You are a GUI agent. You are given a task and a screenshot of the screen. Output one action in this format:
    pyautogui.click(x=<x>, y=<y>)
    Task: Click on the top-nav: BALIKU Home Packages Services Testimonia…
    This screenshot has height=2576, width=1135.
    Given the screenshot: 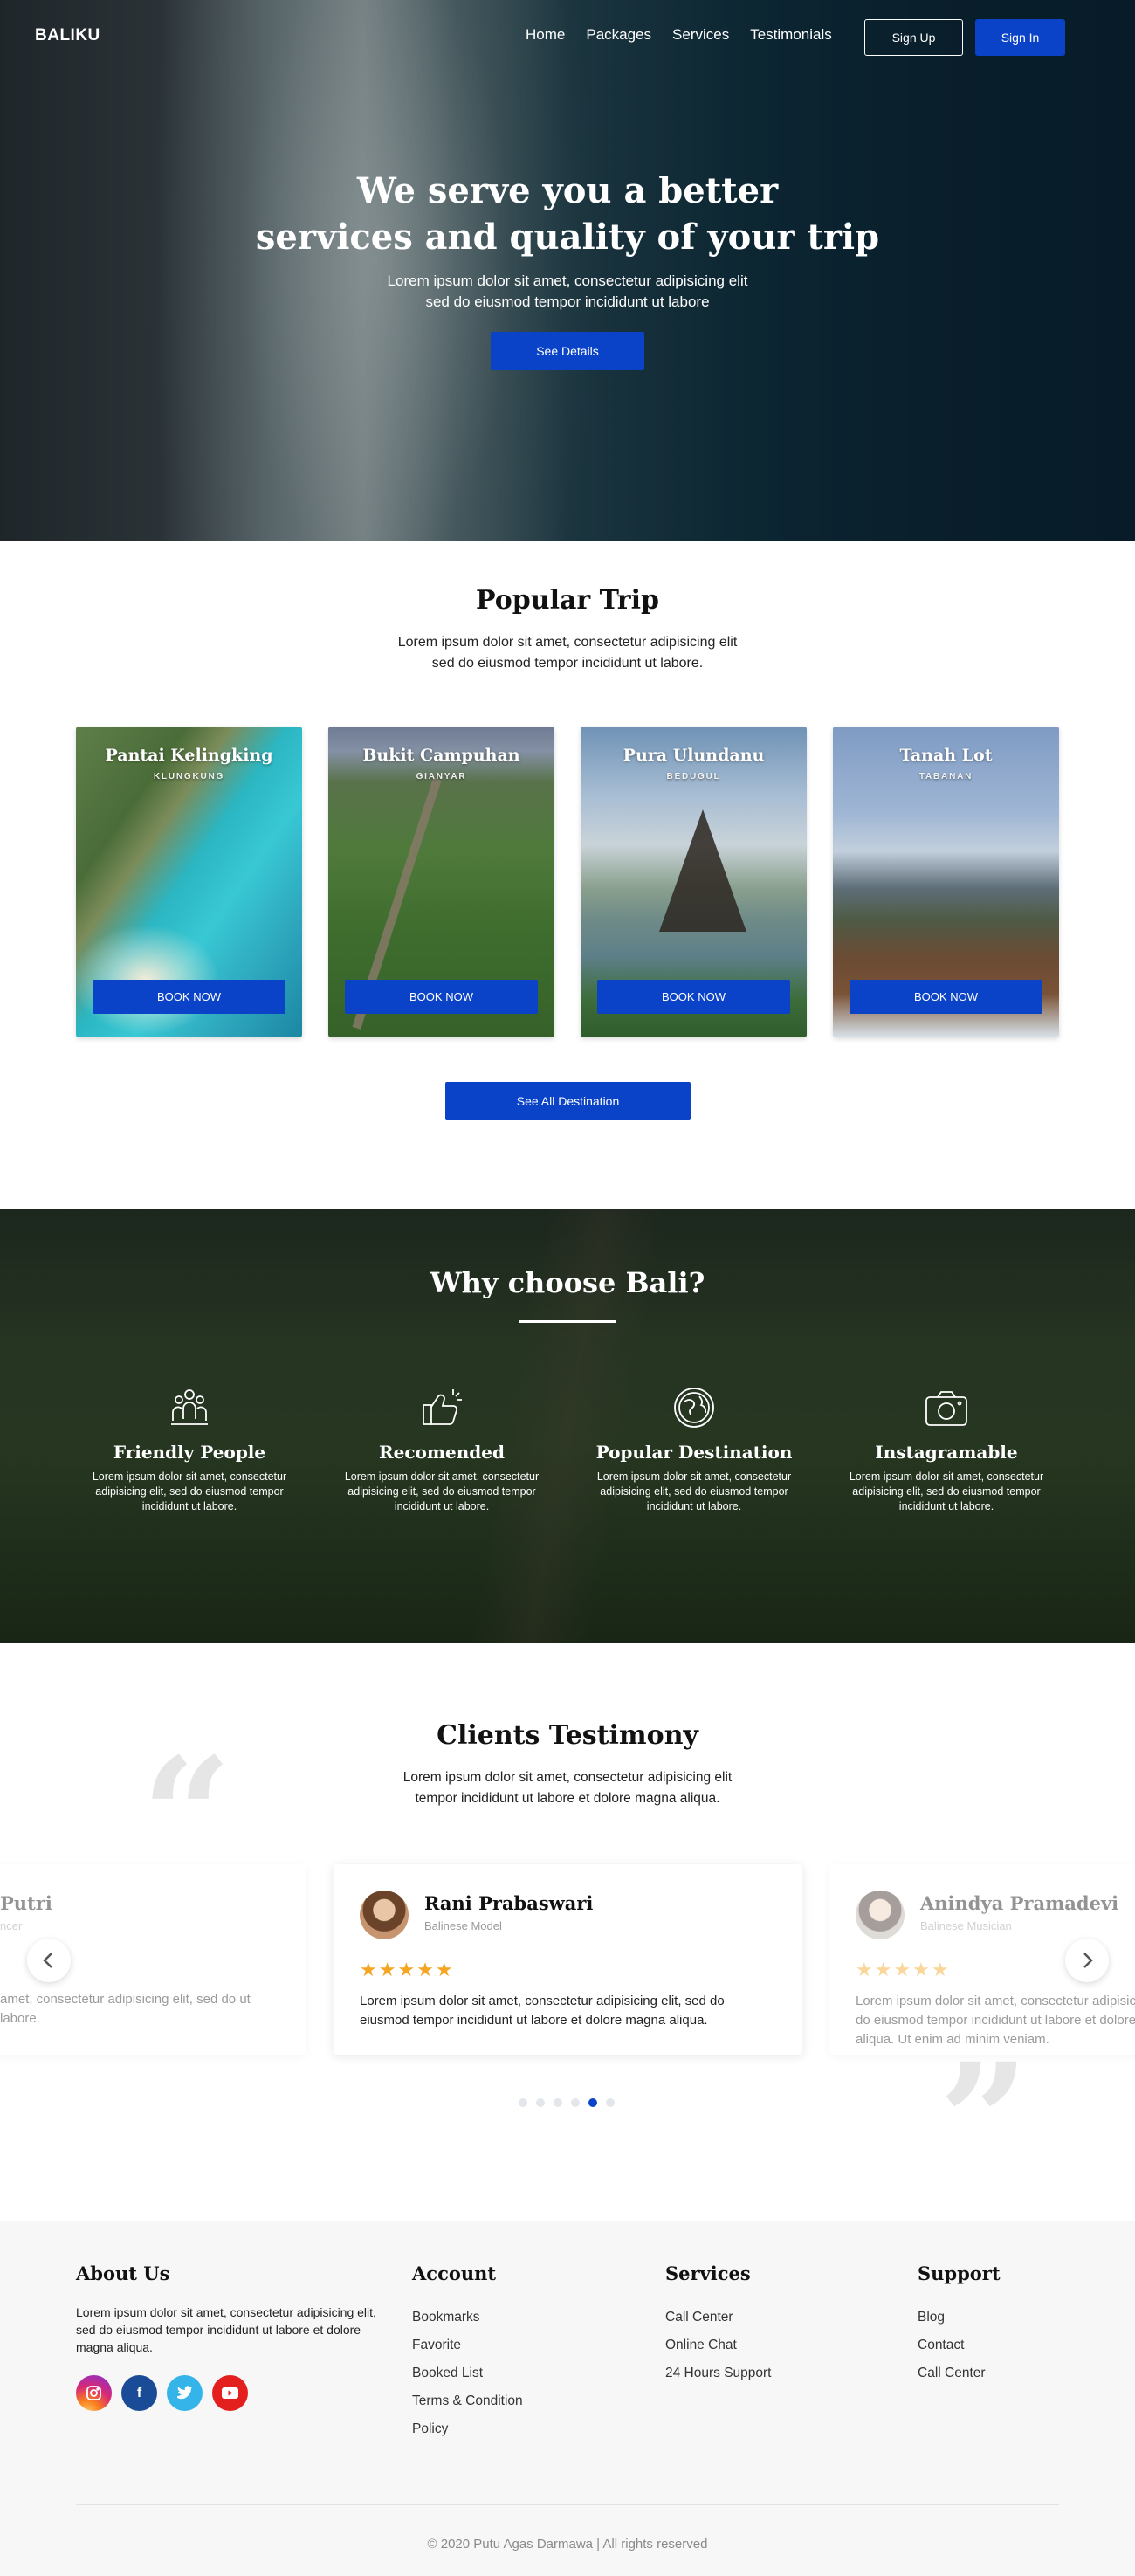 What is the action you would take?
    pyautogui.click(x=567, y=37)
    